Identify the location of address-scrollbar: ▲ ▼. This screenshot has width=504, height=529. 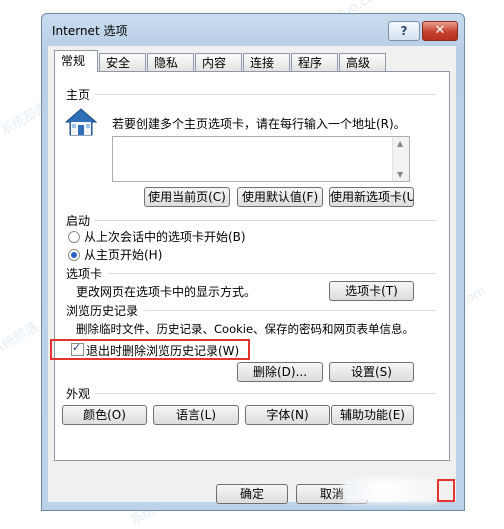
(400, 159).